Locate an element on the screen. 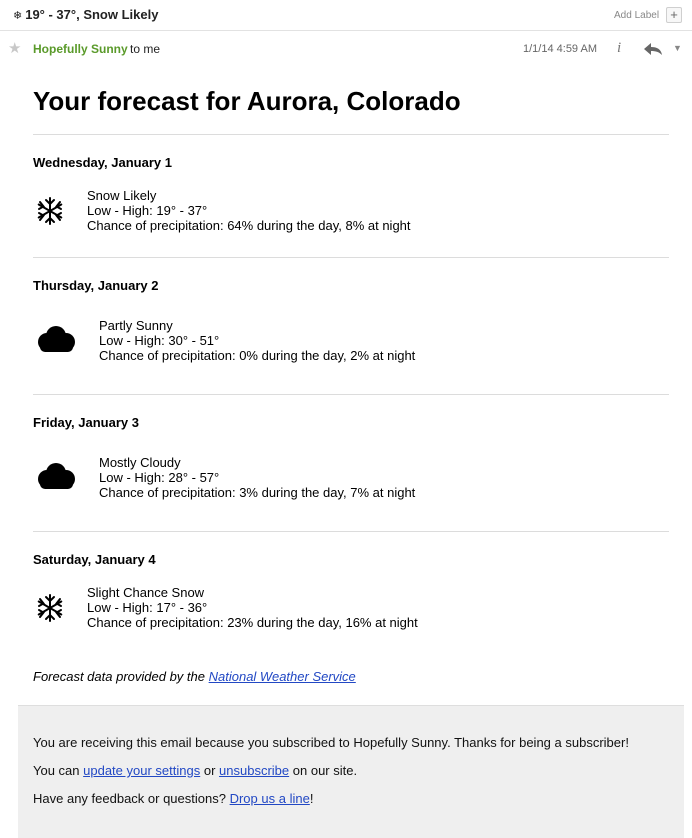 This screenshot has height=838, width=692. condition: Partly Sunny is located at coordinates (136, 325).